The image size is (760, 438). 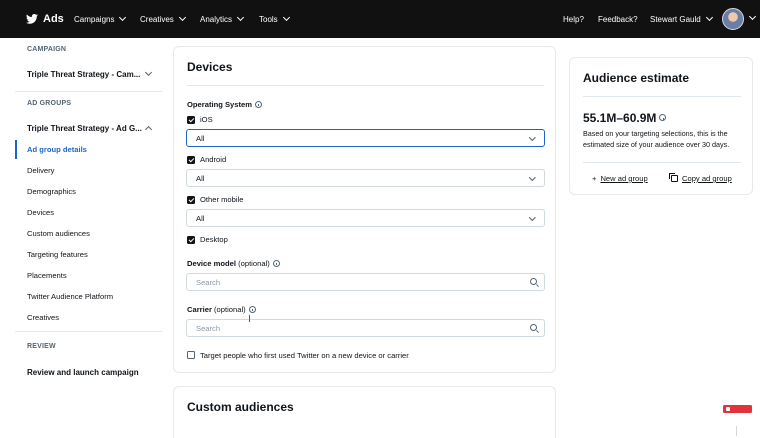 I want to click on nav-campaigns: Campaigns, so click(x=100, y=19).